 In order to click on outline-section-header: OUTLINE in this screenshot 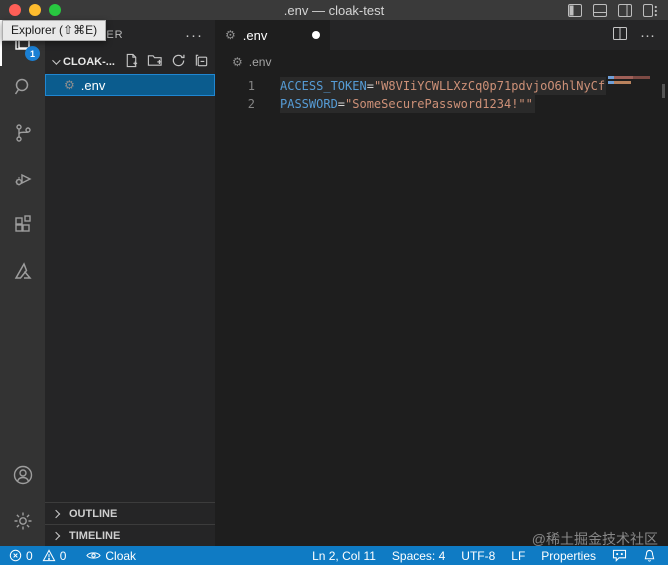, I will do `click(130, 513)`.